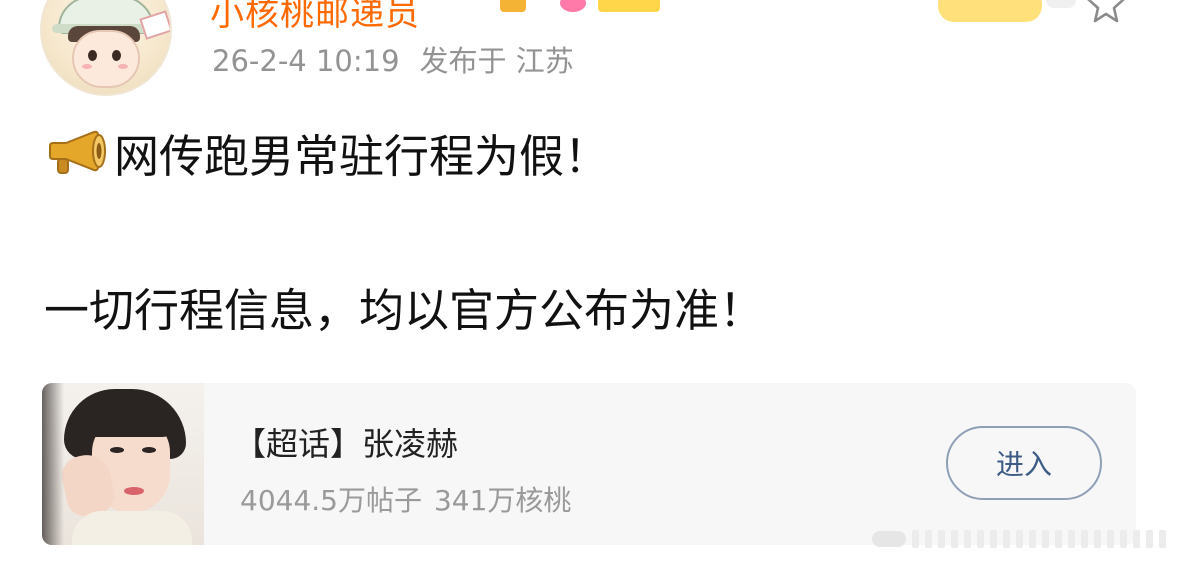  What do you see at coordinates (629, 6) in the screenshot?
I see `level-badge-icon` at bounding box center [629, 6].